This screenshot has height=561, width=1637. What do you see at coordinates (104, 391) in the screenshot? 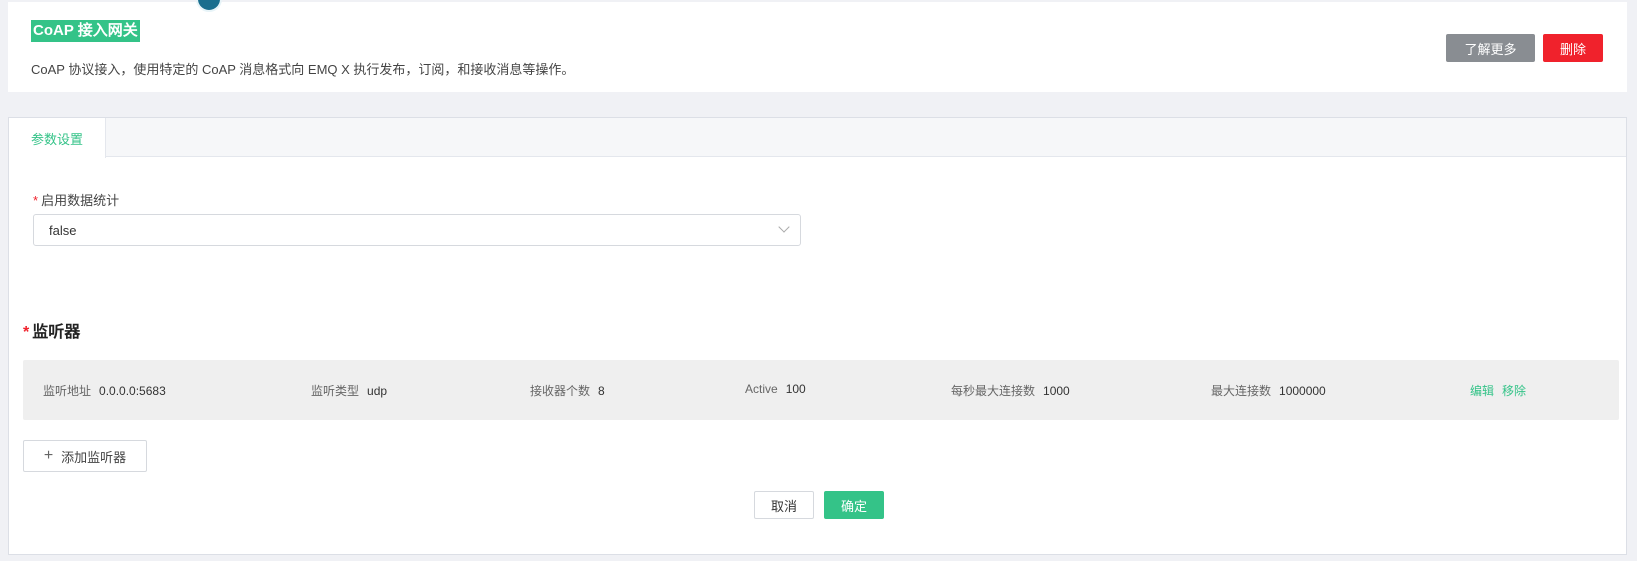
I see `listener-address: 监听地址 0.0.0.0:5683` at bounding box center [104, 391].